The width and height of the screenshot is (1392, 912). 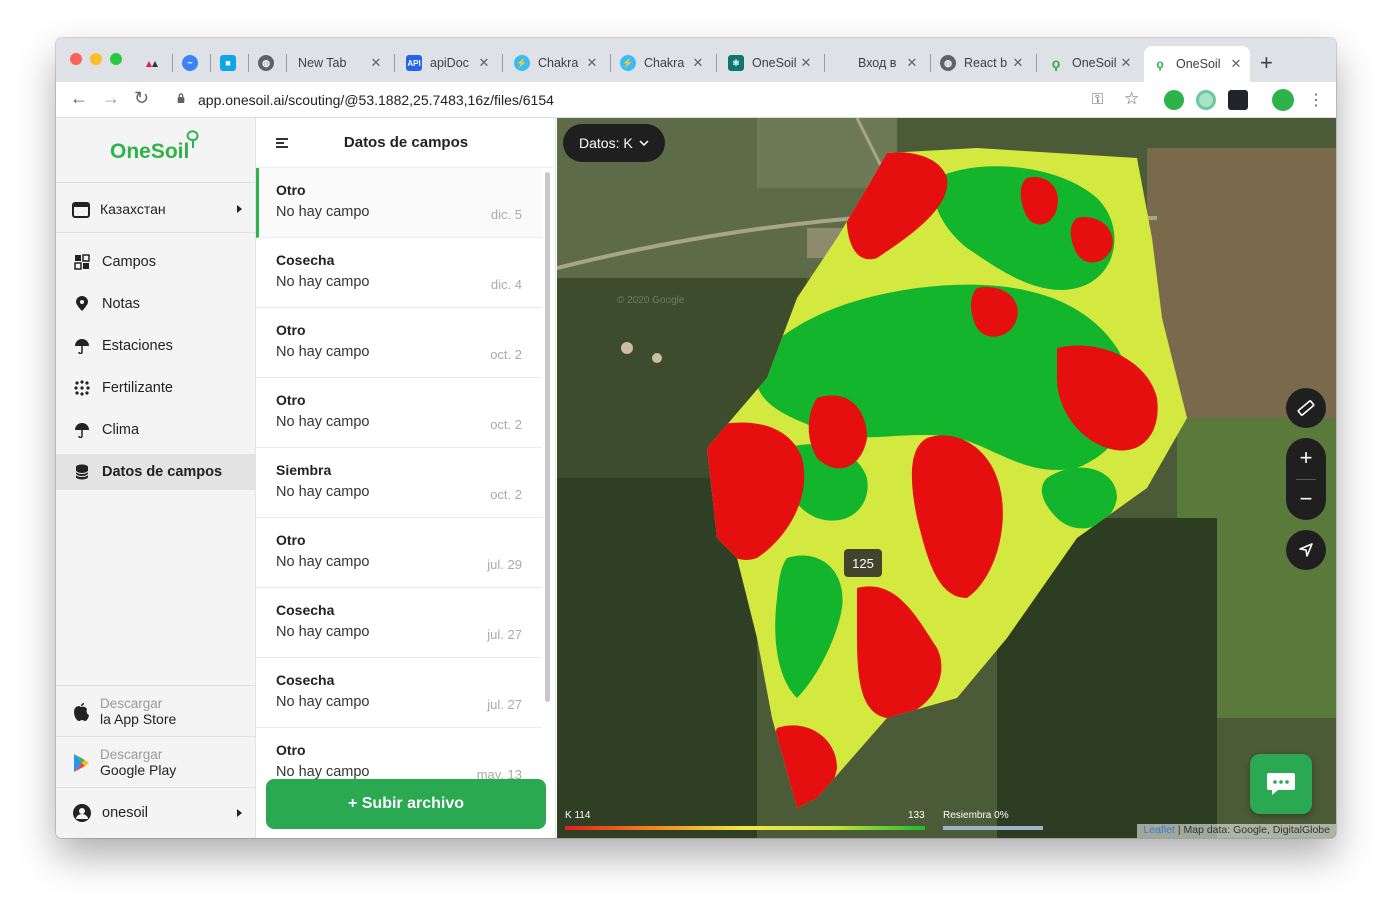 I want to click on value-tooltip: 125, so click(x=863, y=563).